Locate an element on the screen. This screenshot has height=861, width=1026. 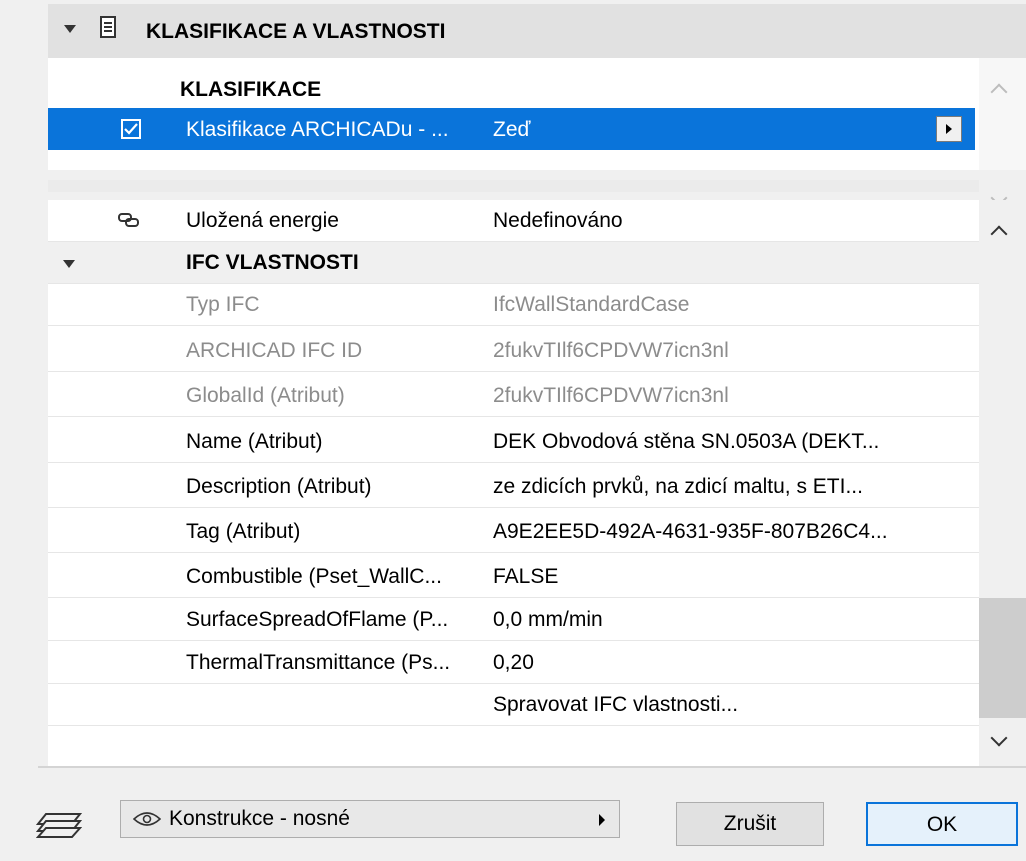
classification-row-selected: Klasifikace ARCHICADu - ... Zeď is located at coordinates (511, 129).